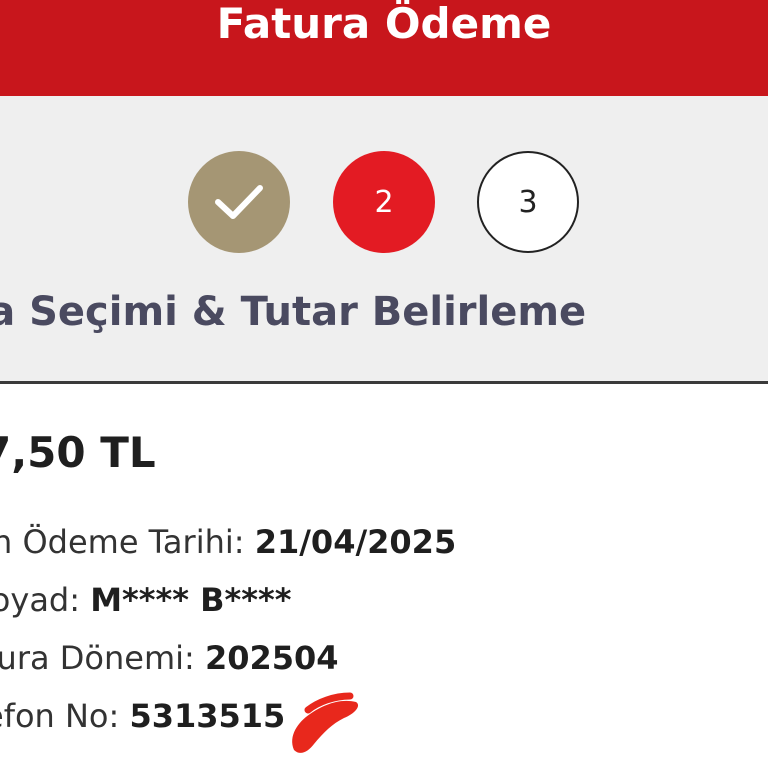 Image resolution: width=768 pixels, height=768 pixels. I want to click on step-2-label: 2, so click(384, 202).